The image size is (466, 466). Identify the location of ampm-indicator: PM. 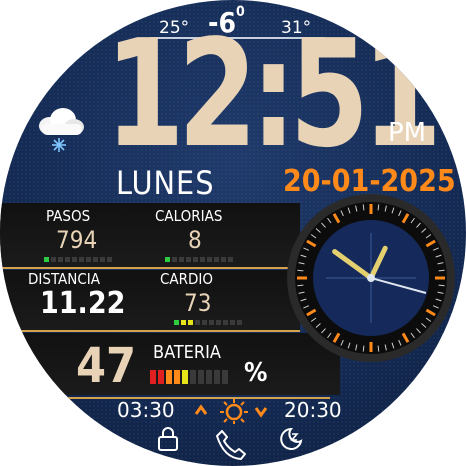
(407, 133).